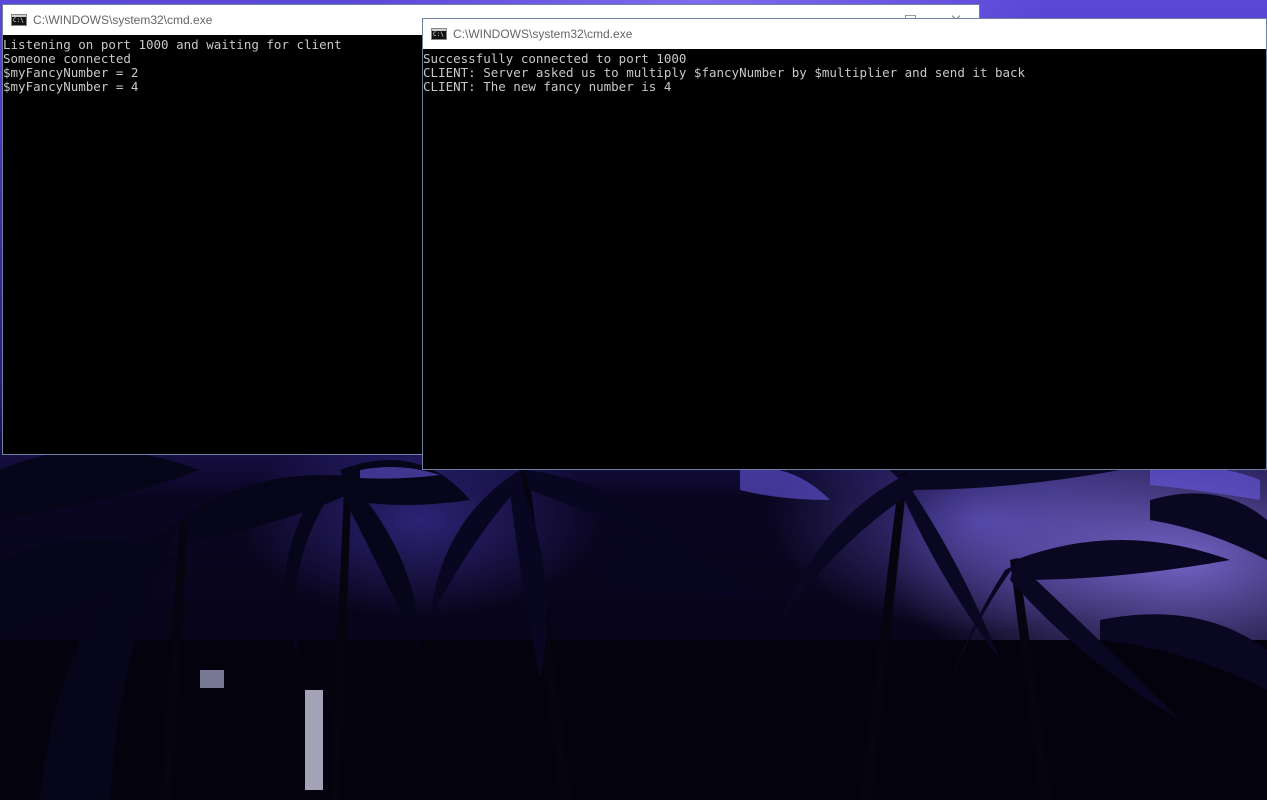 The image size is (1267, 800). I want to click on console-line: CLIENT: The new fancy number is 4, so click(547, 86).